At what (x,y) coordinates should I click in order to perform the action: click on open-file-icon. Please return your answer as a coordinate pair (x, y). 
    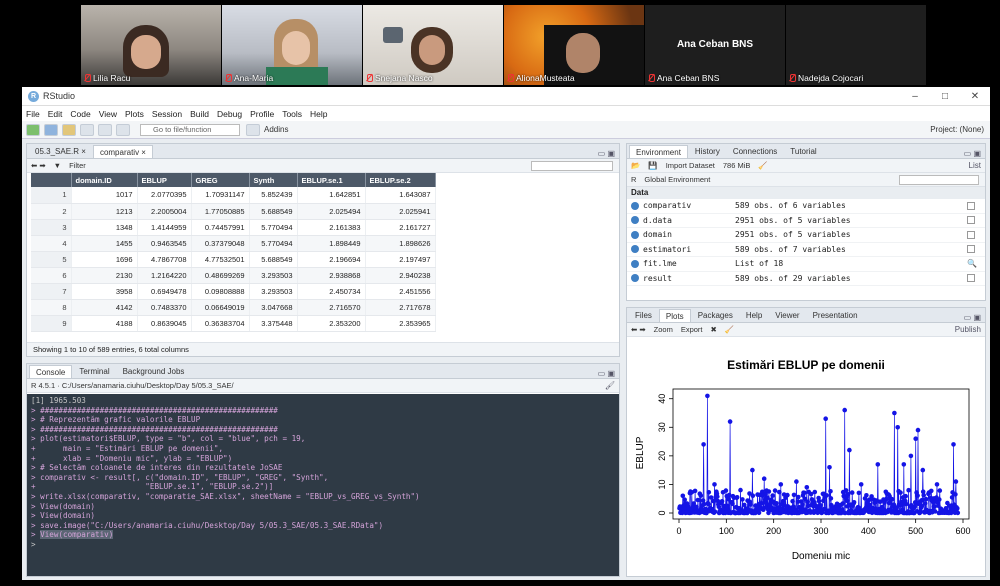
    Looking at the image, I should click on (69, 129).